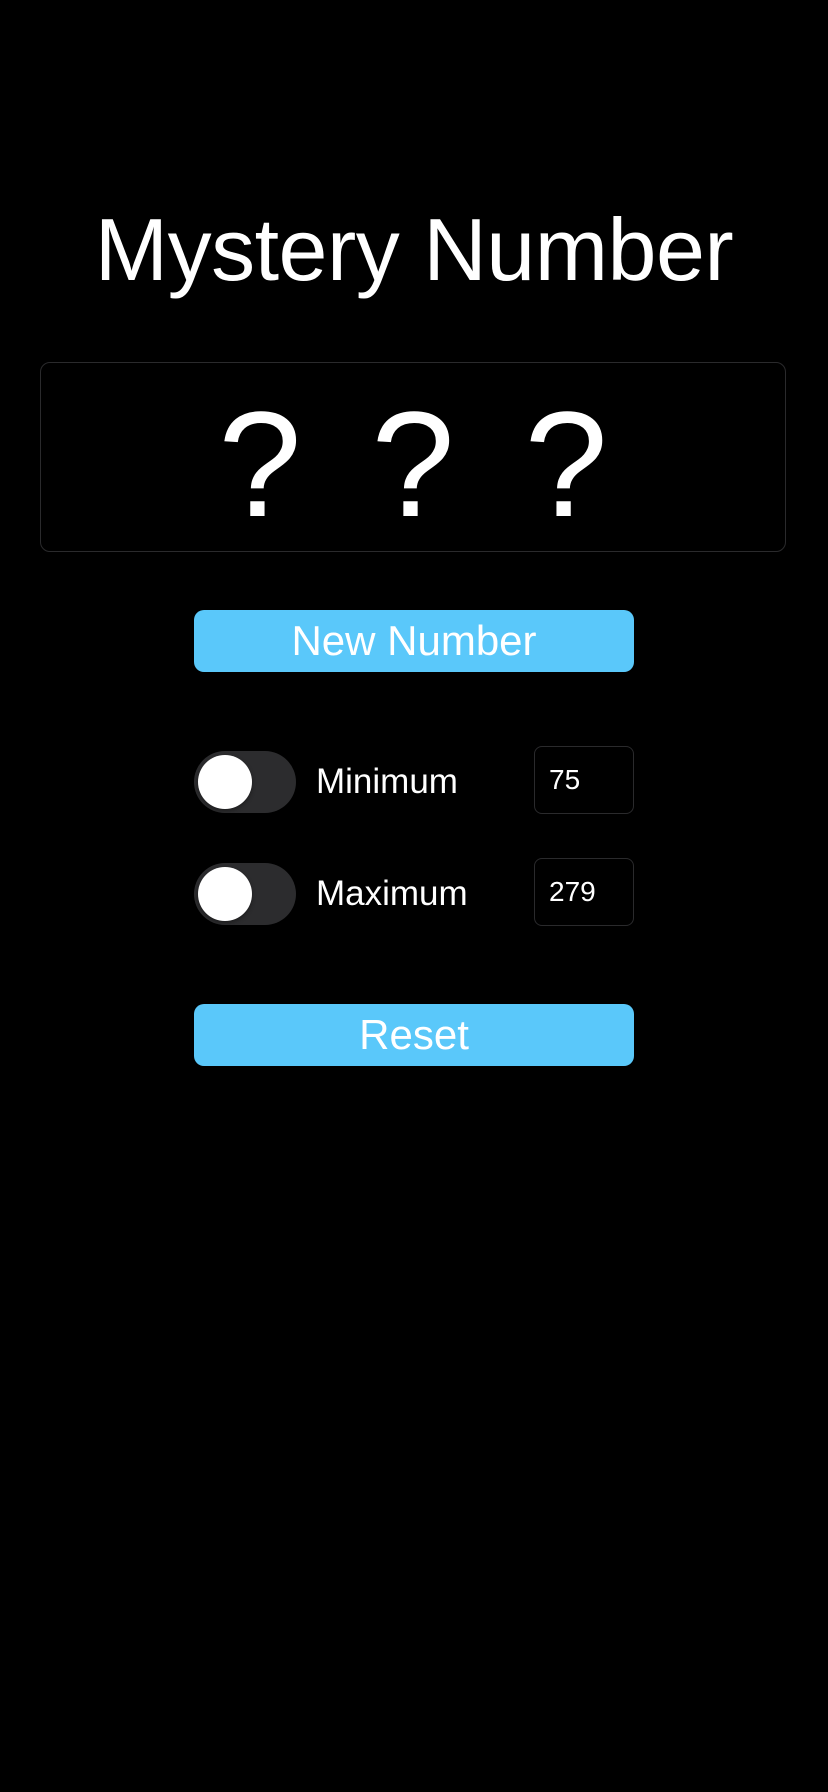 This screenshot has width=828, height=1792. I want to click on mystery-number-value: ? ? ?, so click(420, 464).